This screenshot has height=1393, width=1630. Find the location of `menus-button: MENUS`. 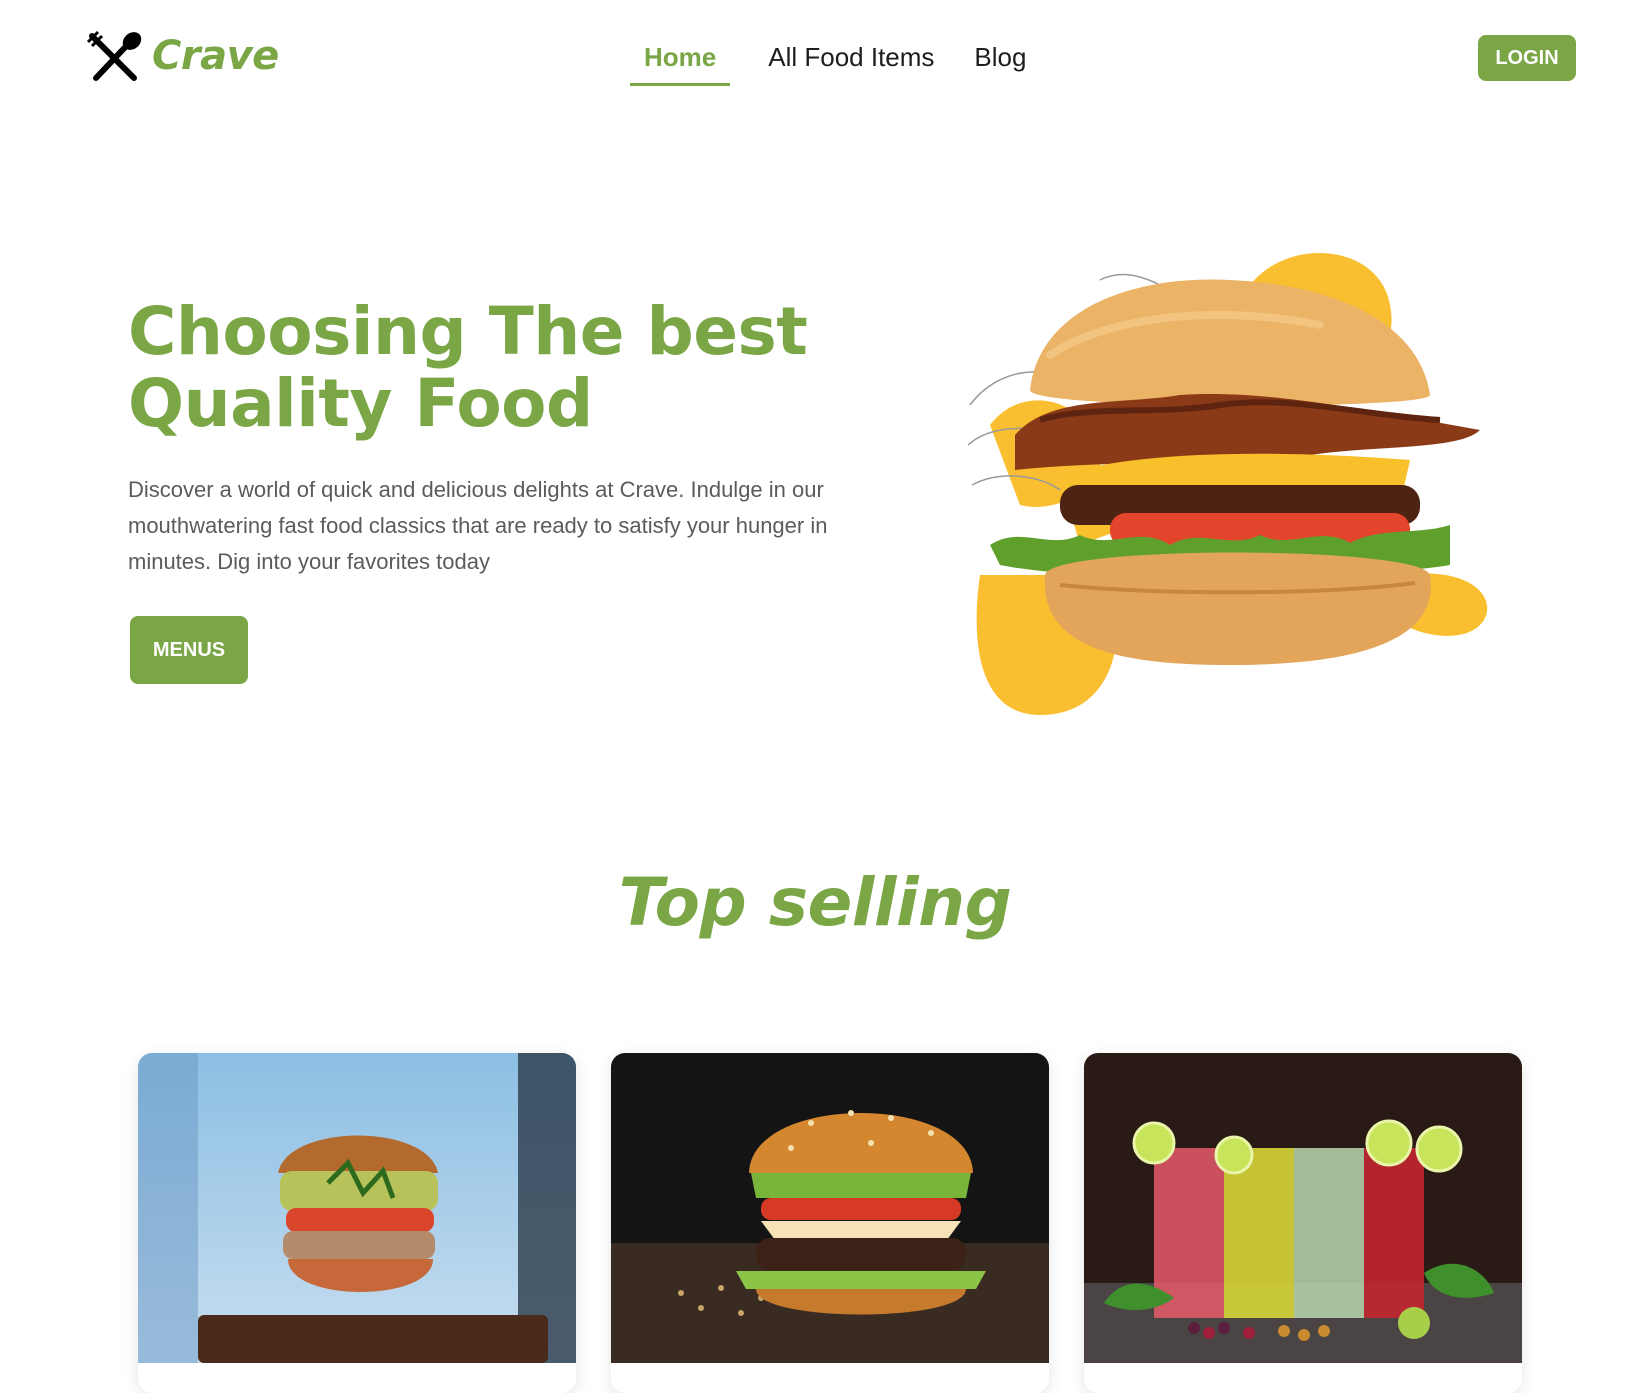

menus-button: MENUS is located at coordinates (189, 650).